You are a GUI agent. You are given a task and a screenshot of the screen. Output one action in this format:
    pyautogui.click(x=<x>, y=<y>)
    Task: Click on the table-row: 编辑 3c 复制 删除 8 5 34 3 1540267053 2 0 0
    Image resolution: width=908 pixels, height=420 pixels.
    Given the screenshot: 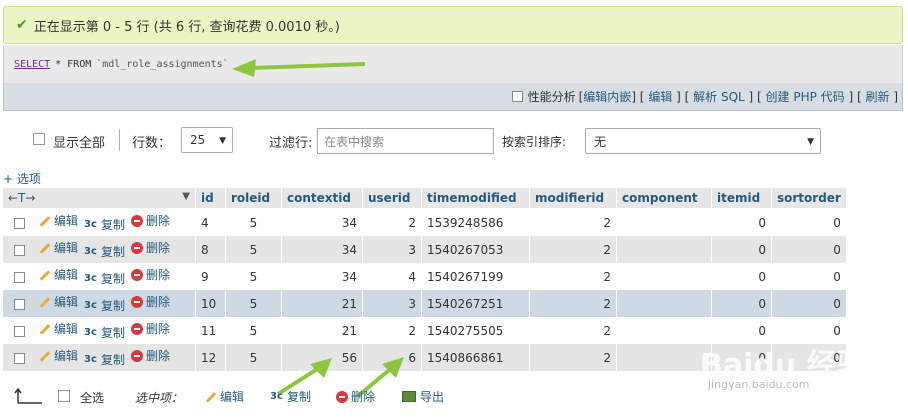 What is the action you would take?
    pyautogui.click(x=425, y=249)
    